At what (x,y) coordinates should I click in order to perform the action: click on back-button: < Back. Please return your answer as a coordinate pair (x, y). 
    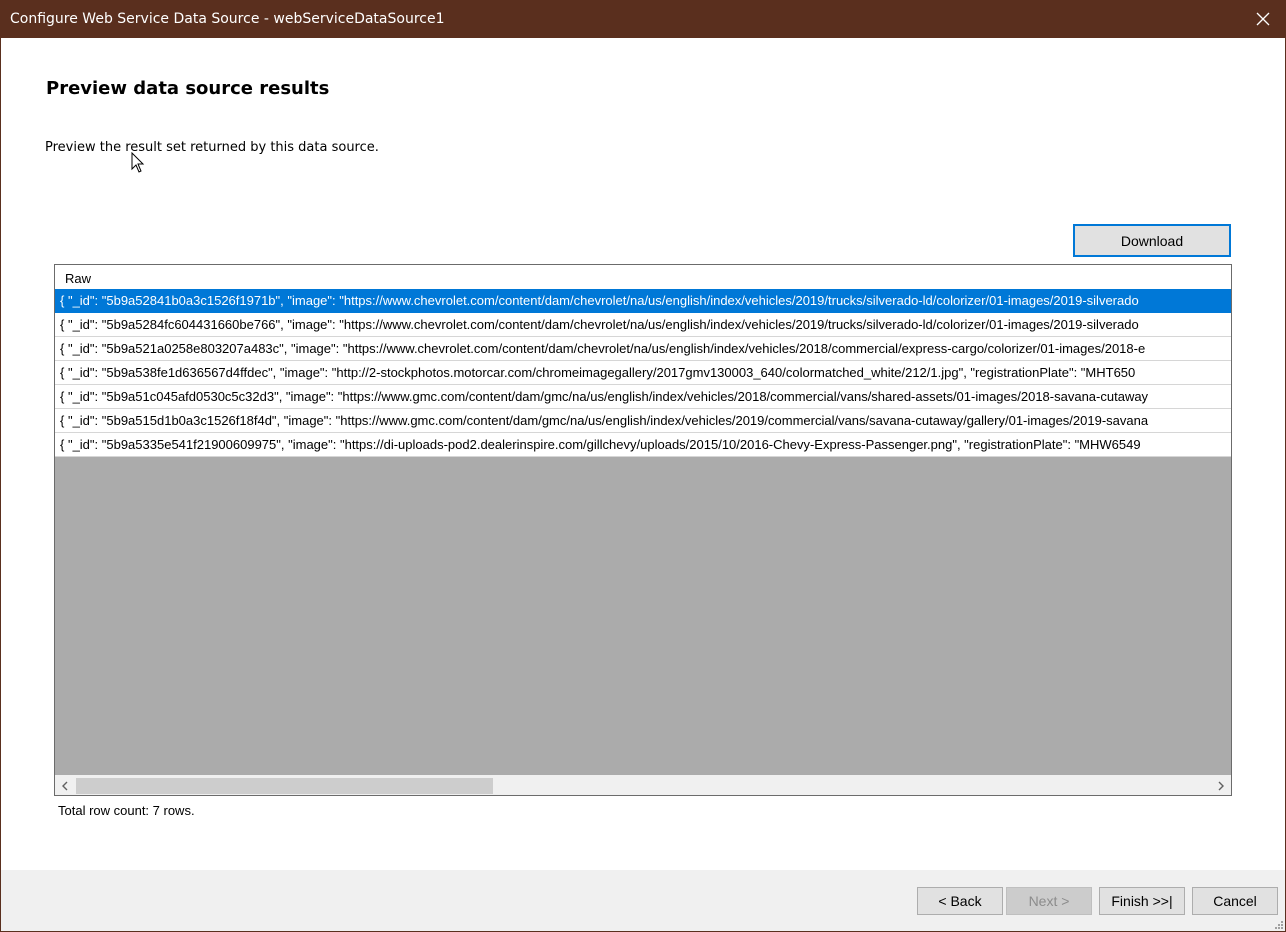
    Looking at the image, I should click on (960, 901).